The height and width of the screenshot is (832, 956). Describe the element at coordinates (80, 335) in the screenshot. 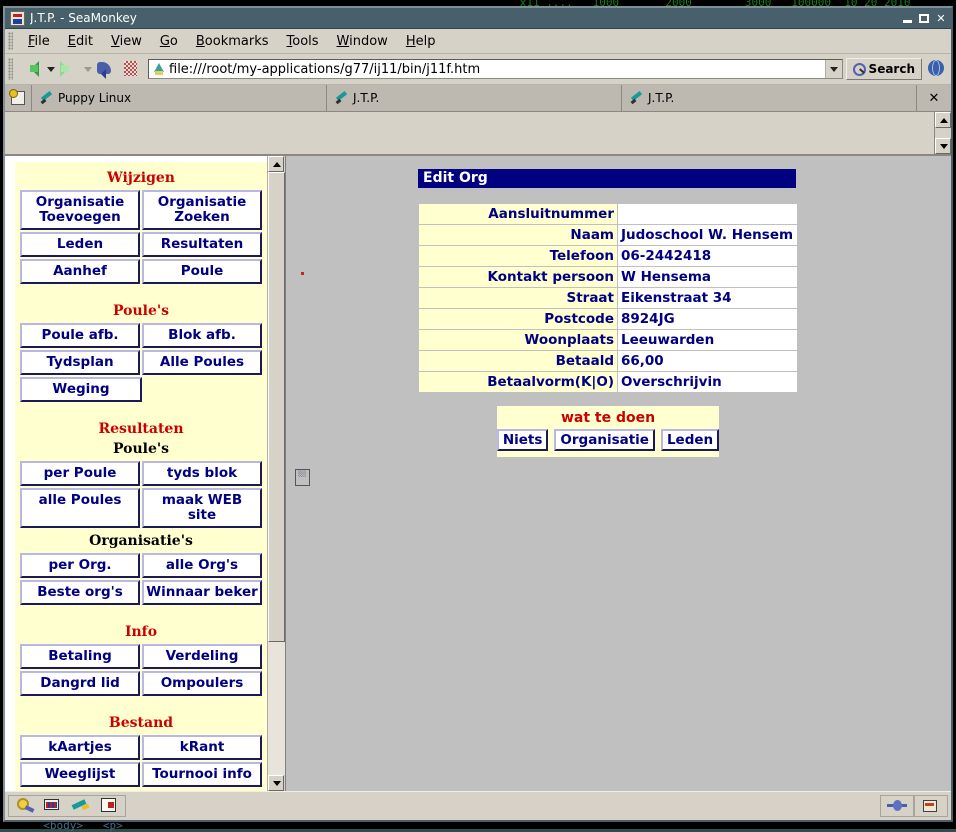

I see `sidebar-button-poule-afb: Poule afb.` at that location.